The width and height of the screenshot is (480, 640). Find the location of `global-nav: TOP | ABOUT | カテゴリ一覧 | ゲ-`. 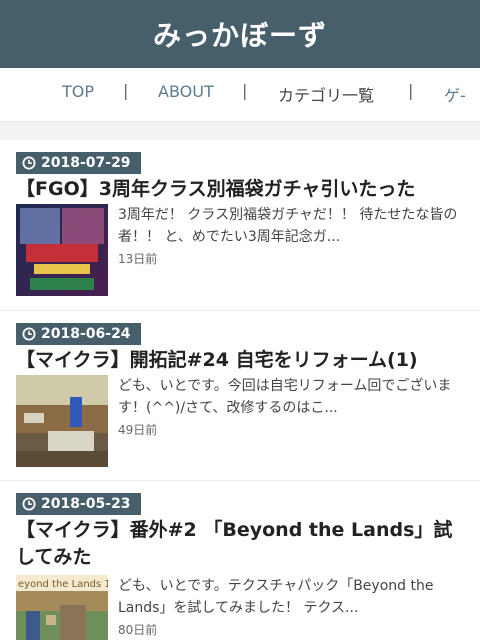

global-nav: TOP | ABOUT | カテゴリ一覧 | ゲ- is located at coordinates (240, 95).